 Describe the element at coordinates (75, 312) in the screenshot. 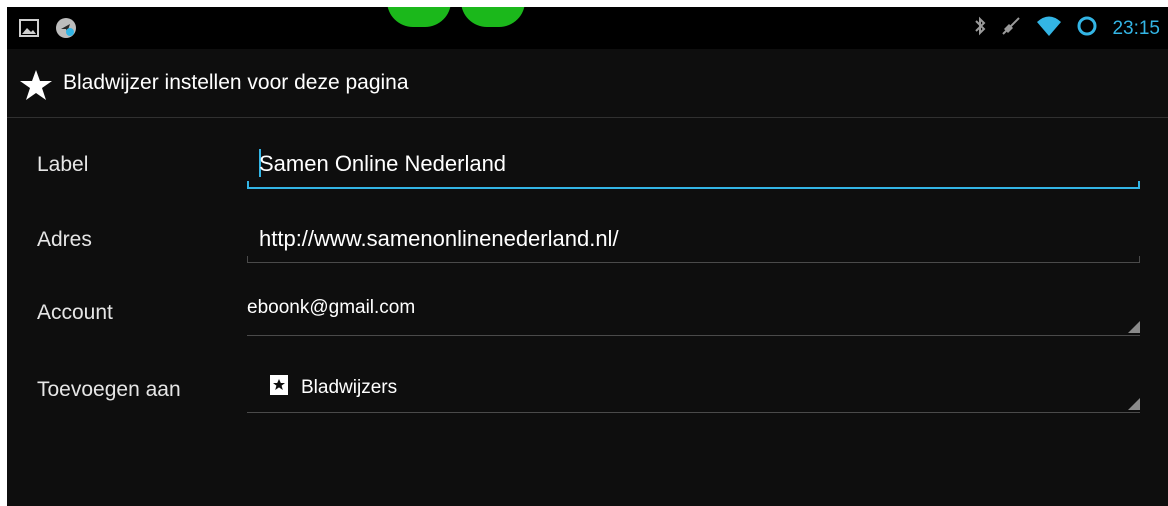

I see `account-field-label: Account` at that location.